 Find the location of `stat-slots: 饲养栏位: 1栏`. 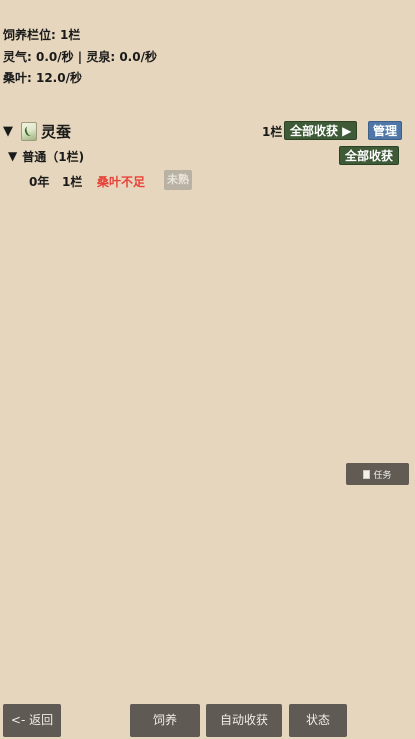

stat-slots: 饲养栏位: 1栏 is located at coordinates (42, 35).